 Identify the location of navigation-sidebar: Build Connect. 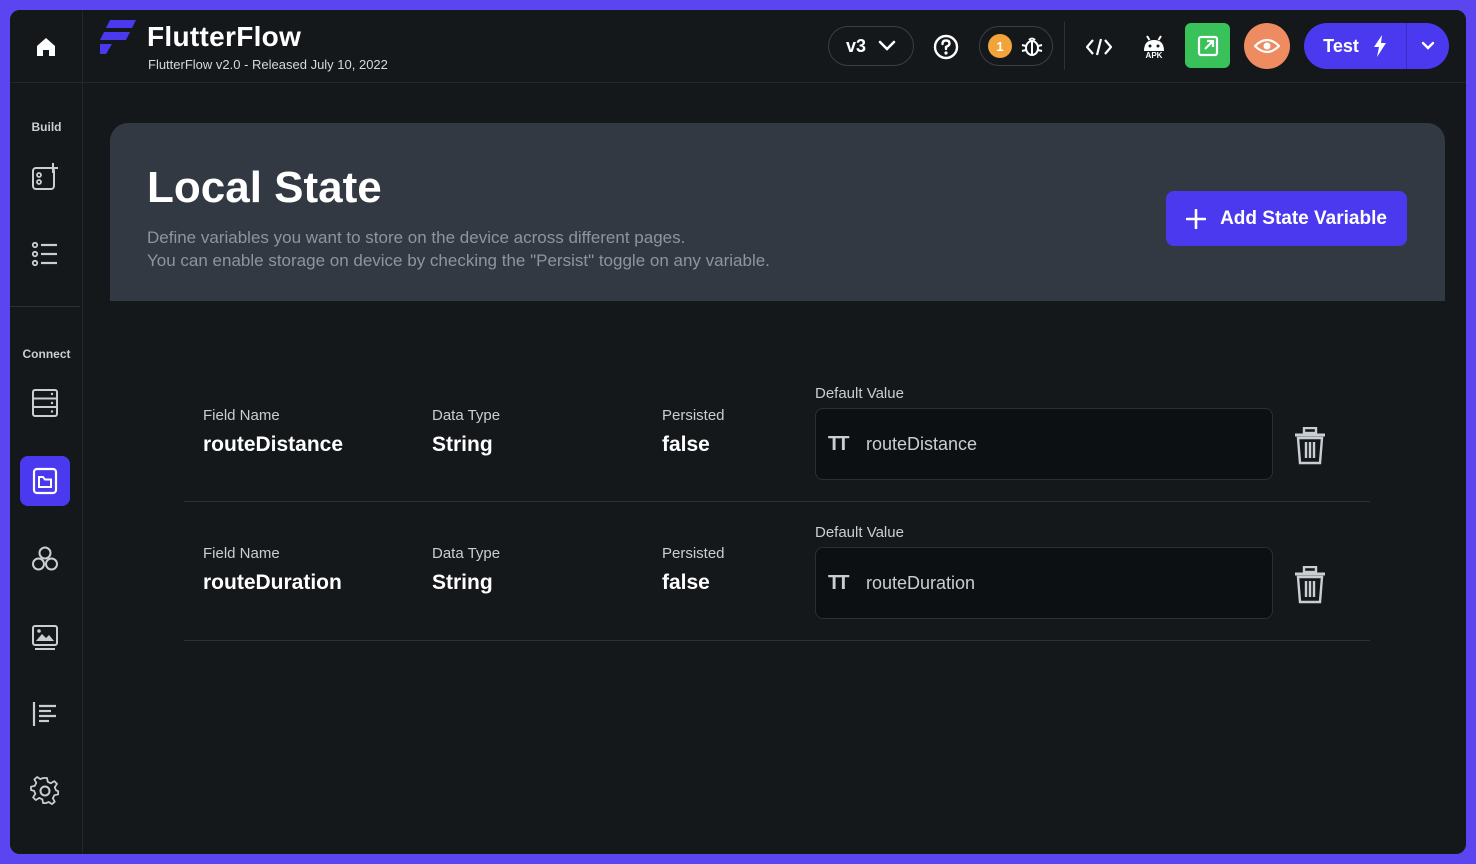
(46, 468).